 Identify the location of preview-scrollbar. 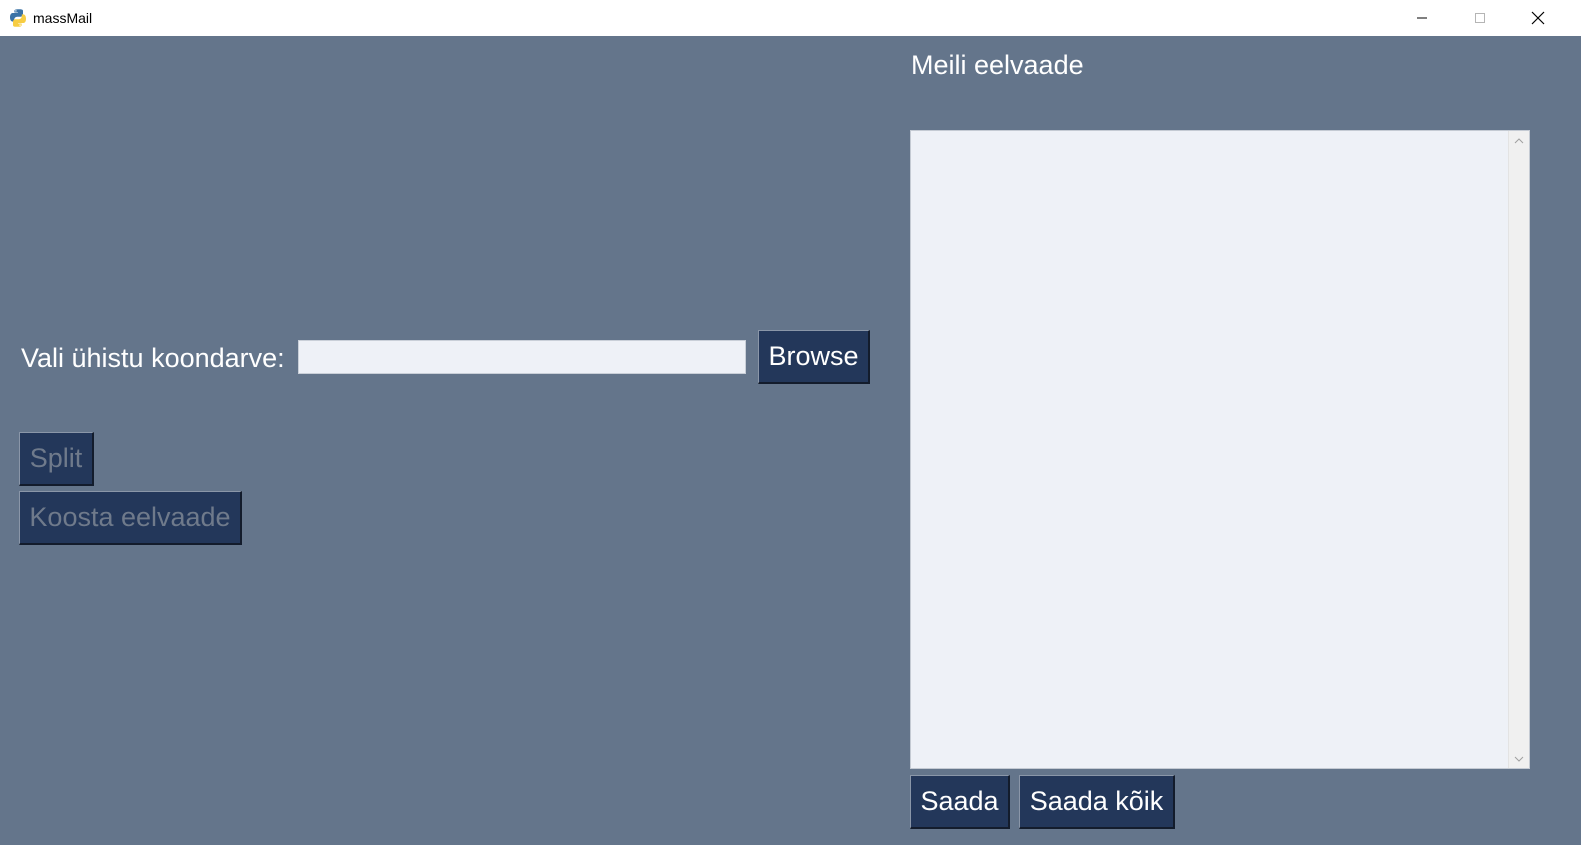
(1518, 449).